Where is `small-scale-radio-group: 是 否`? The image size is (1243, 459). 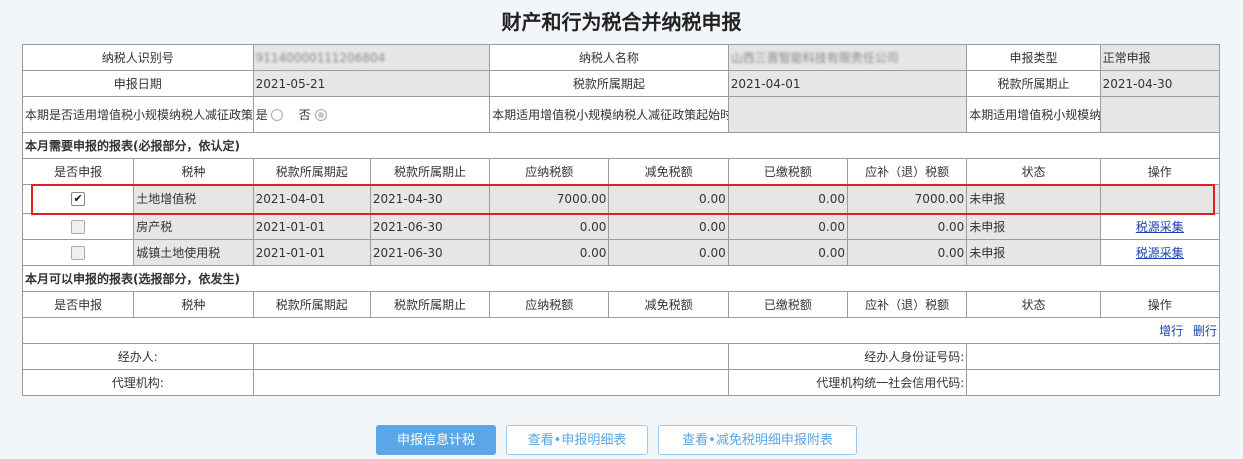 small-scale-radio-group: 是 否 is located at coordinates (371, 114).